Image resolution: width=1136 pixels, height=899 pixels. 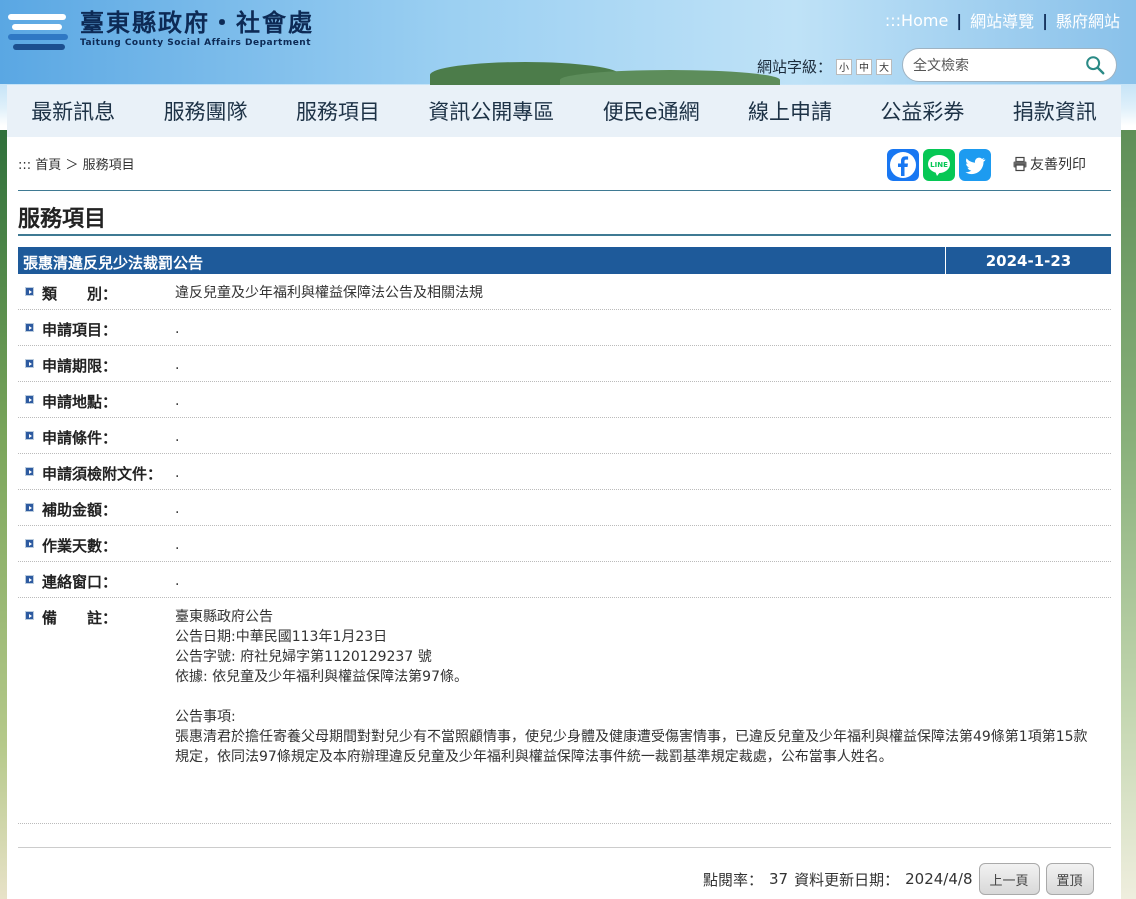 I want to click on facebook-icon, so click(x=903, y=165).